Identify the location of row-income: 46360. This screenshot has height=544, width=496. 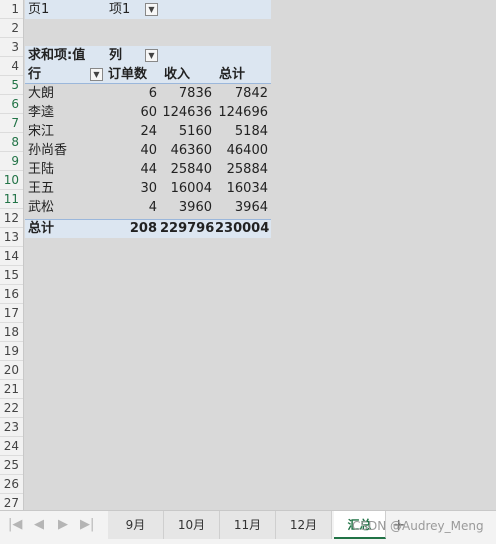
(187, 150).